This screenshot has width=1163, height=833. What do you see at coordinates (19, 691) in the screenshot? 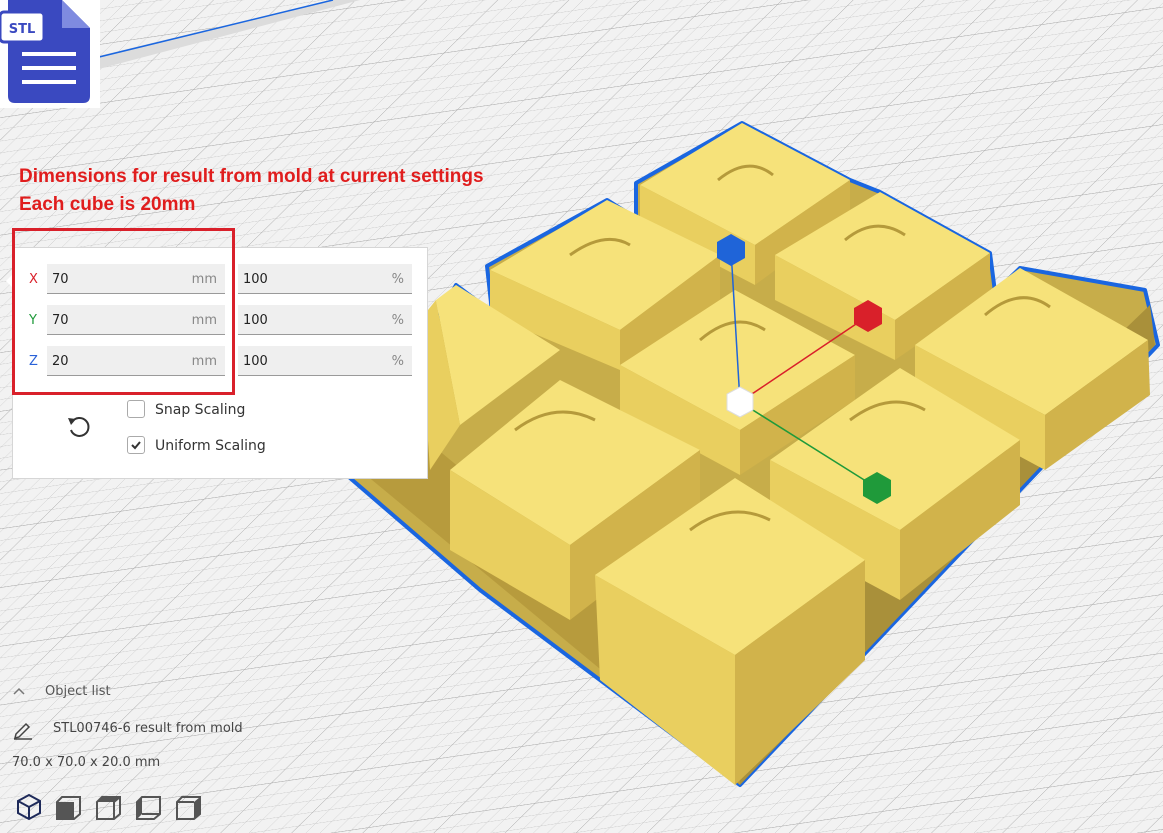
I see `chevron-up-icon` at bounding box center [19, 691].